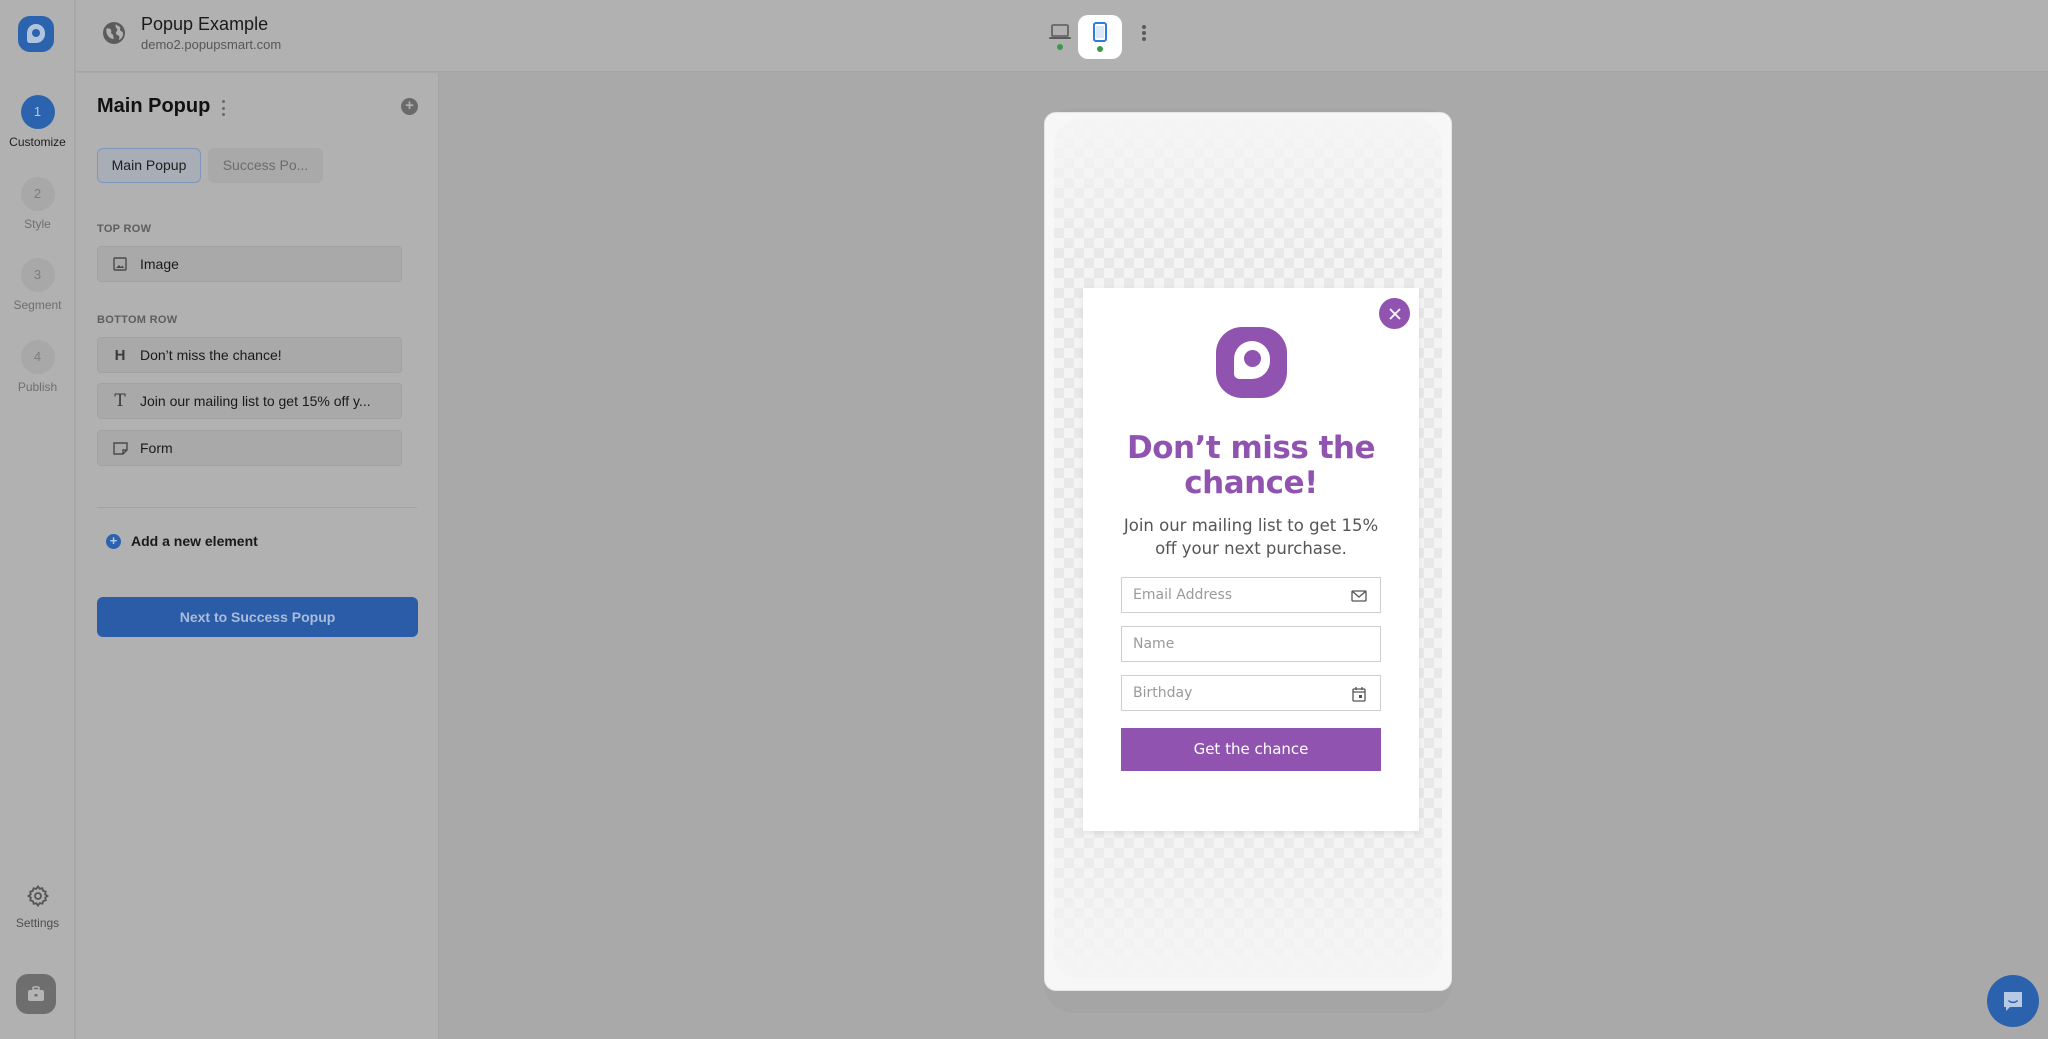 This screenshot has height=1039, width=2048. I want to click on birthday-input, so click(1251, 693).